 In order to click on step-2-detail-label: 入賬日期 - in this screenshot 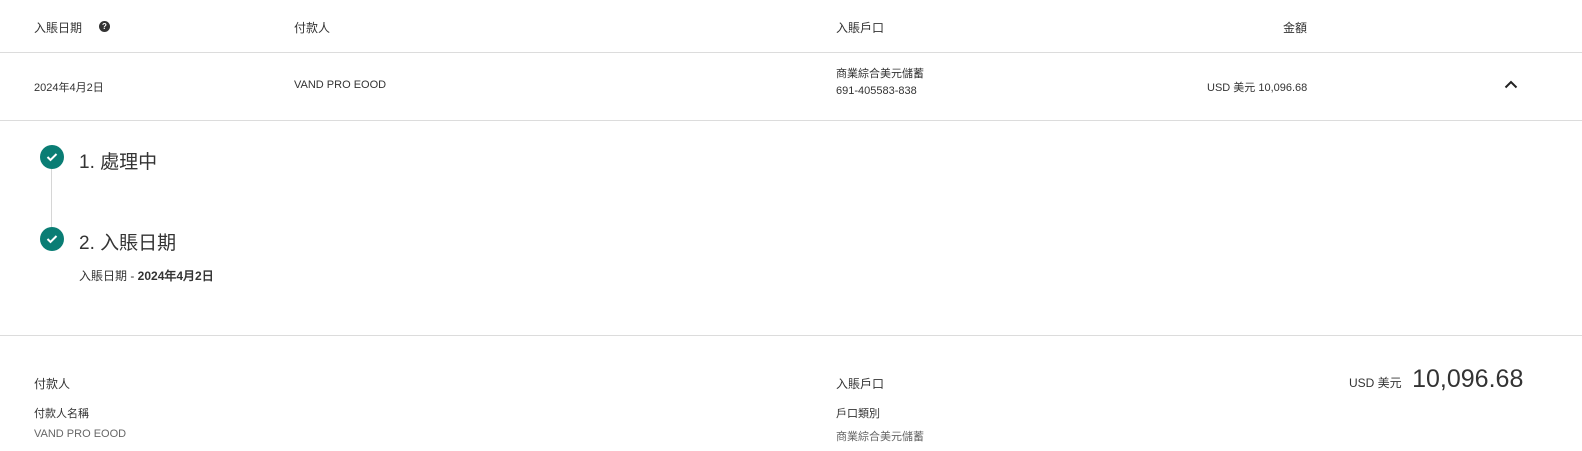, I will do `click(108, 276)`.